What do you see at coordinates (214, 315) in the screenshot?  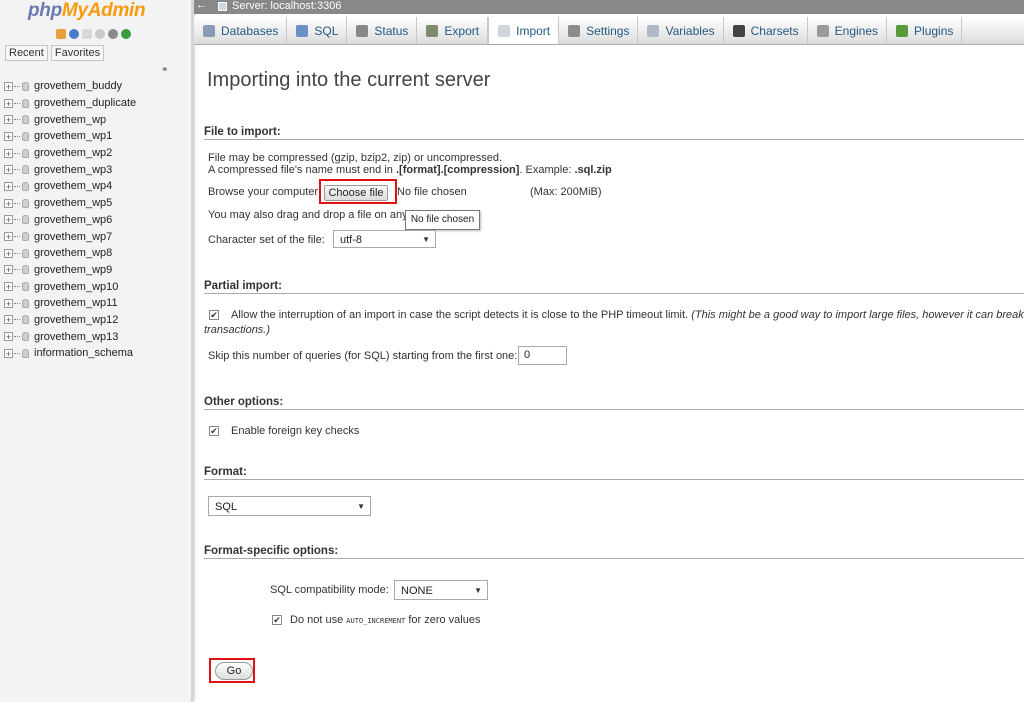 I see `allow-interrupt-checkbox: ✔` at bounding box center [214, 315].